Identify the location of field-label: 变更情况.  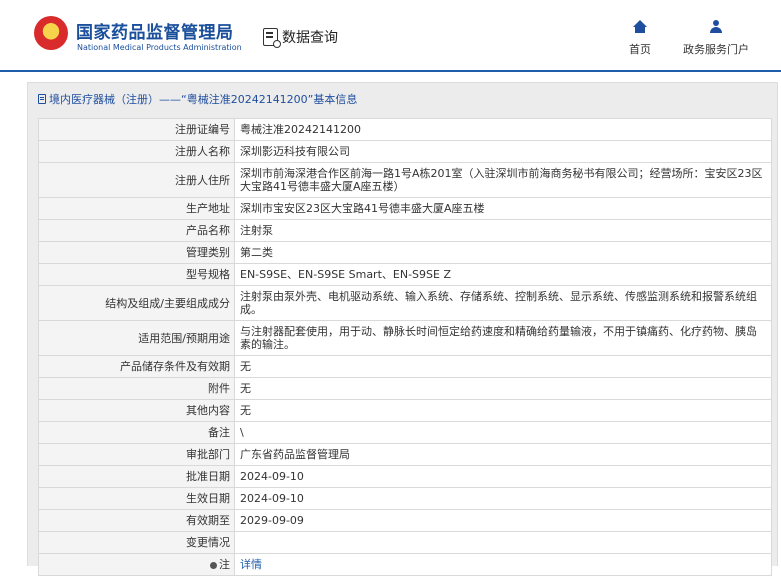
(136, 542).